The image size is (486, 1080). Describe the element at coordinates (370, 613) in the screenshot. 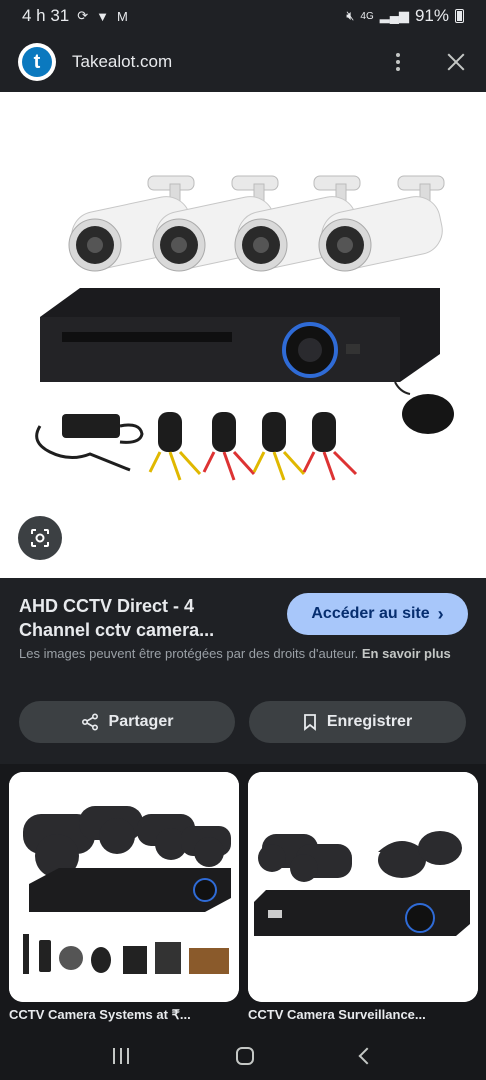

I see `visit-site-label: Accéder au site` at that location.